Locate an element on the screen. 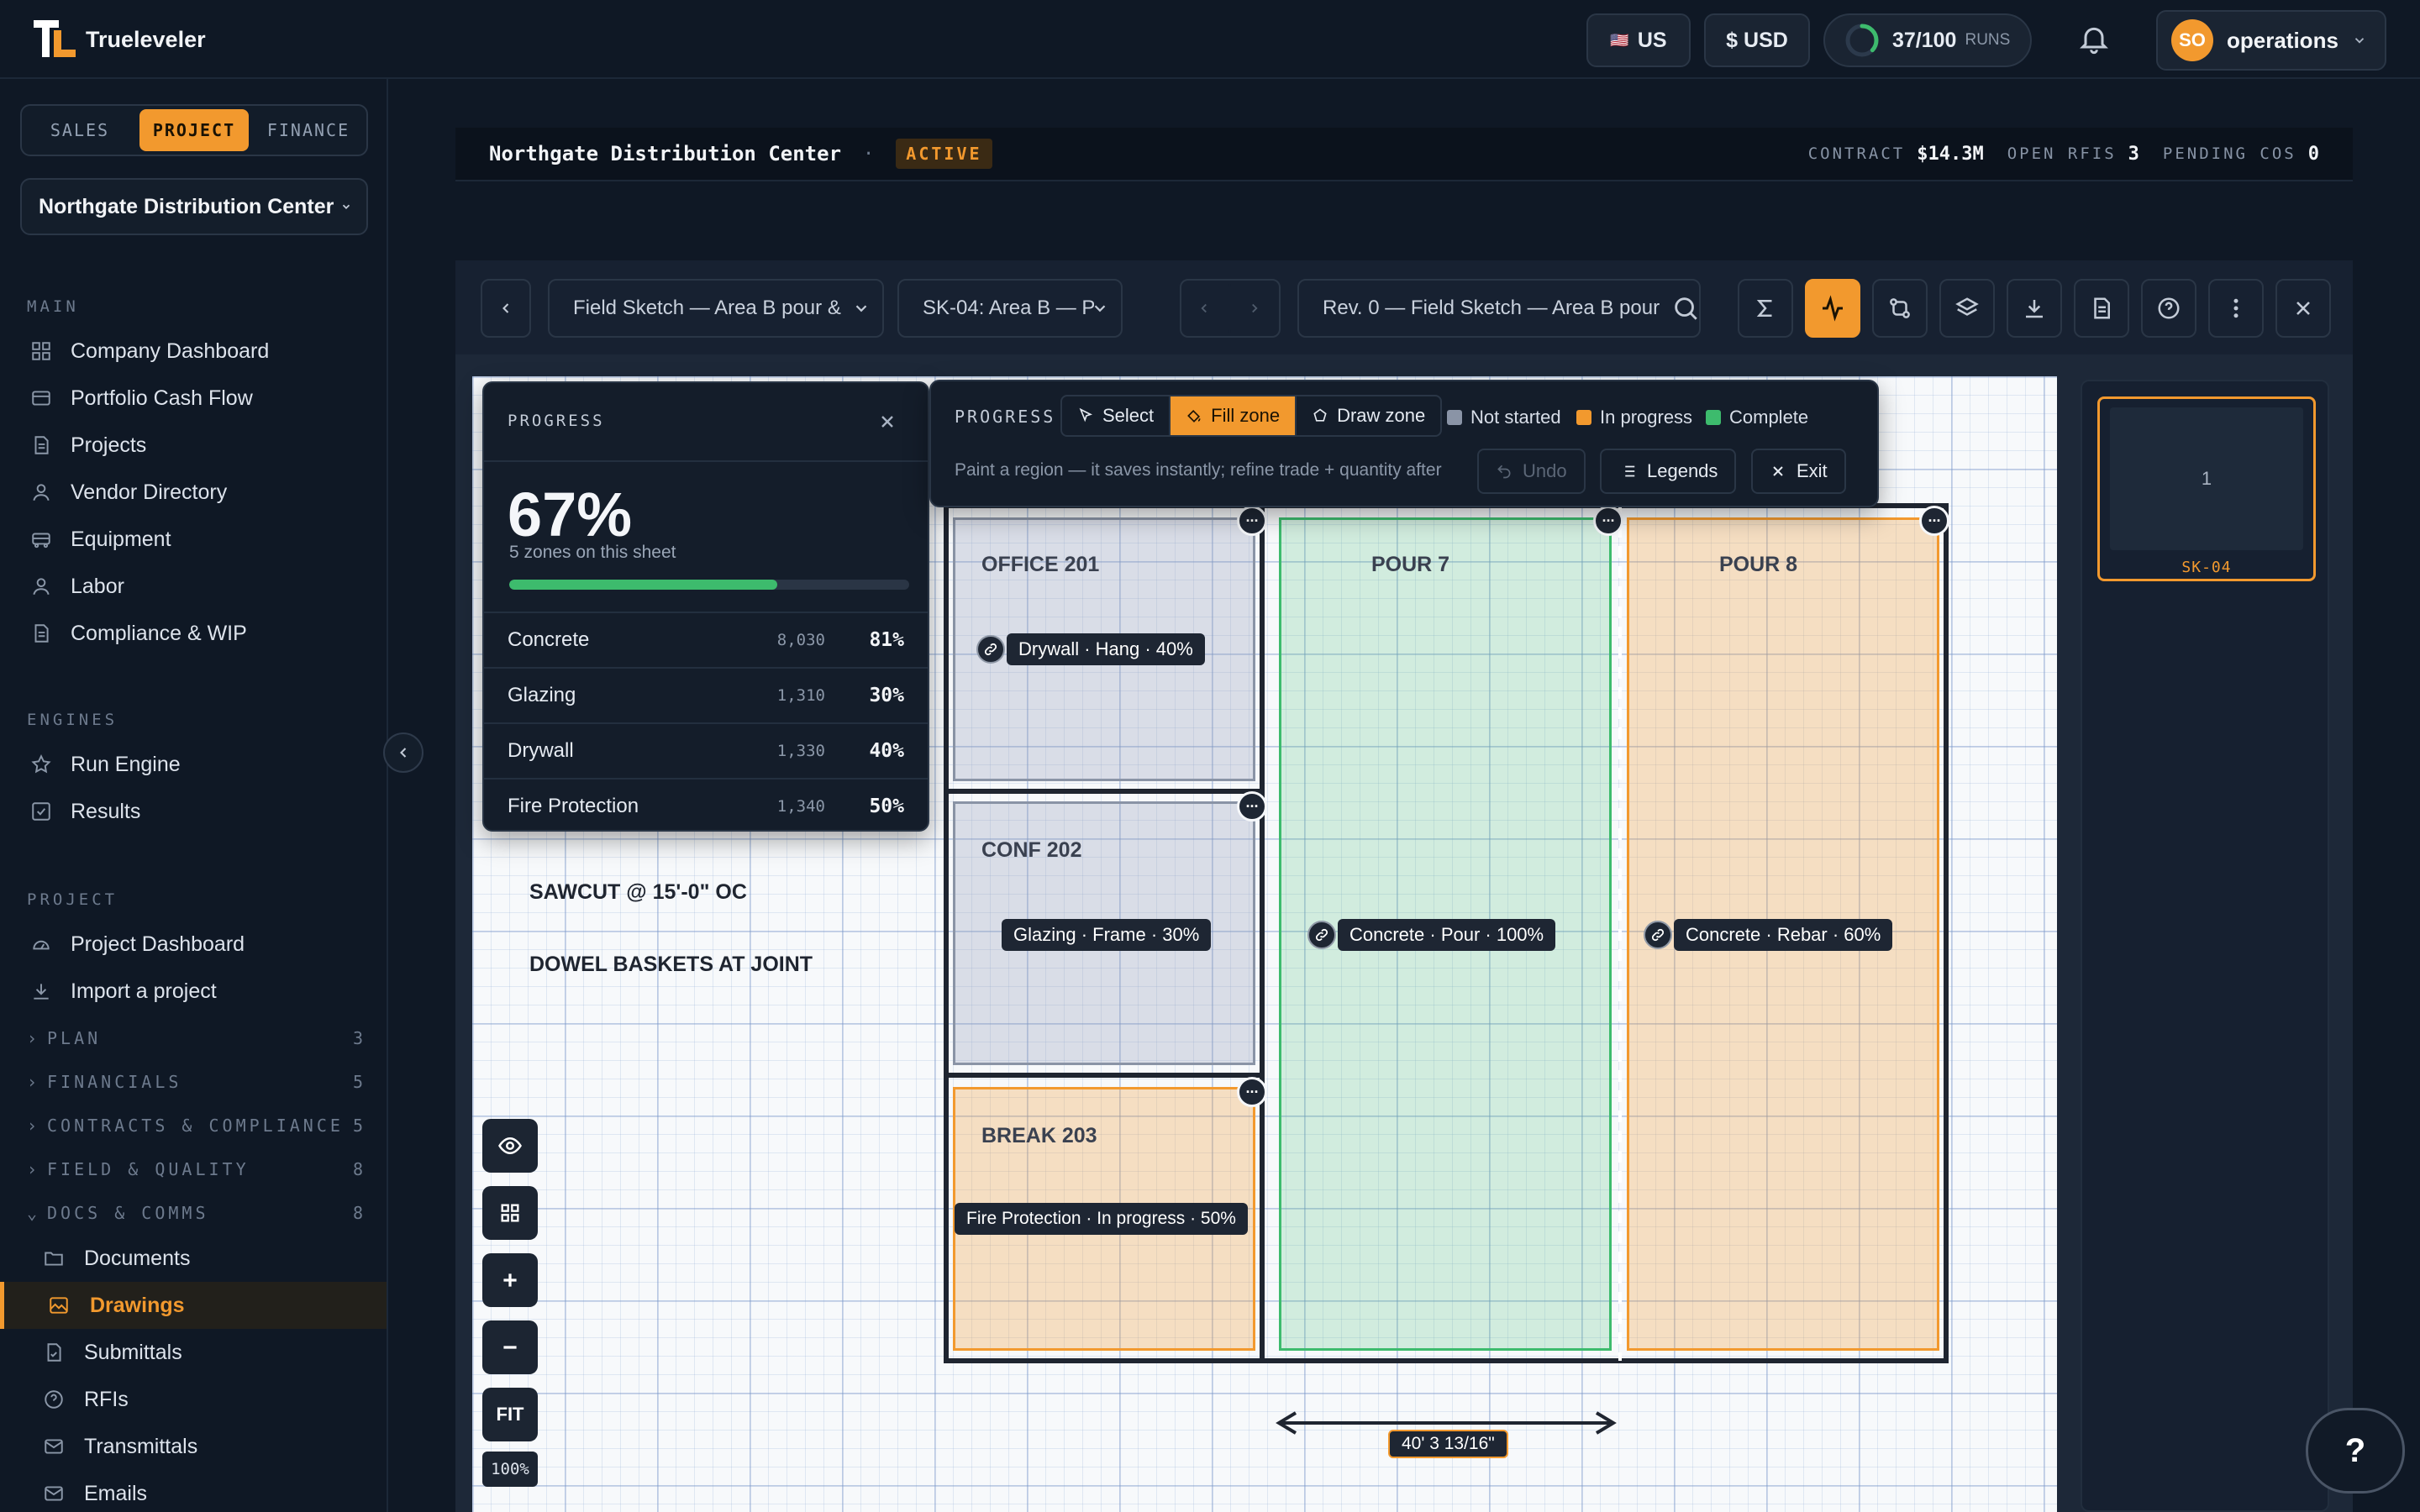  sheet-select: SK-04: Area B — Pour is located at coordinates (1010, 308).